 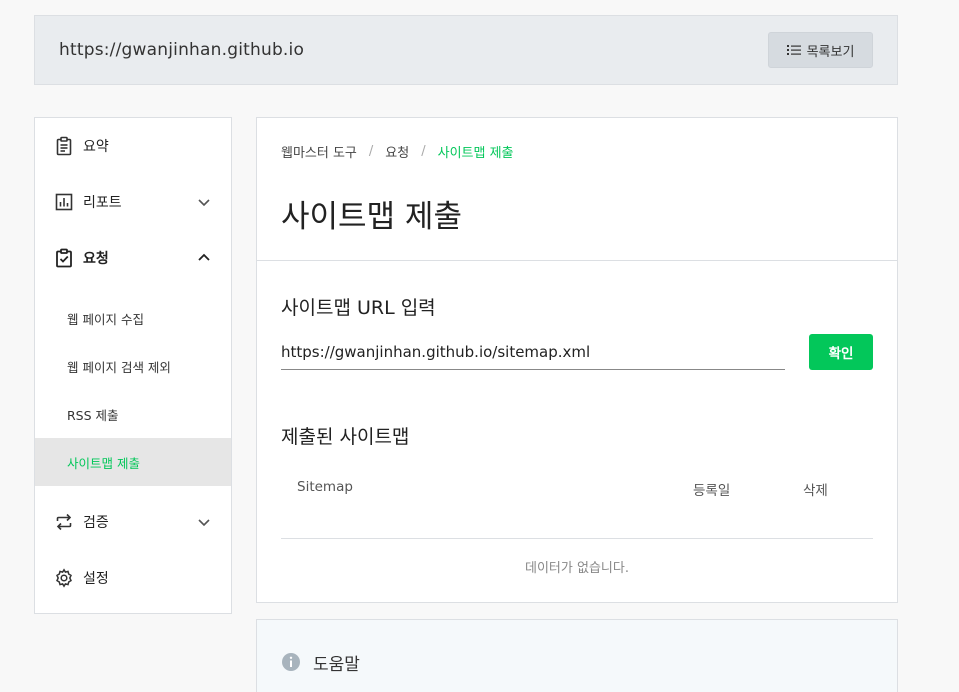 I want to click on sidebar-item-verify: 검증, so click(x=133, y=522).